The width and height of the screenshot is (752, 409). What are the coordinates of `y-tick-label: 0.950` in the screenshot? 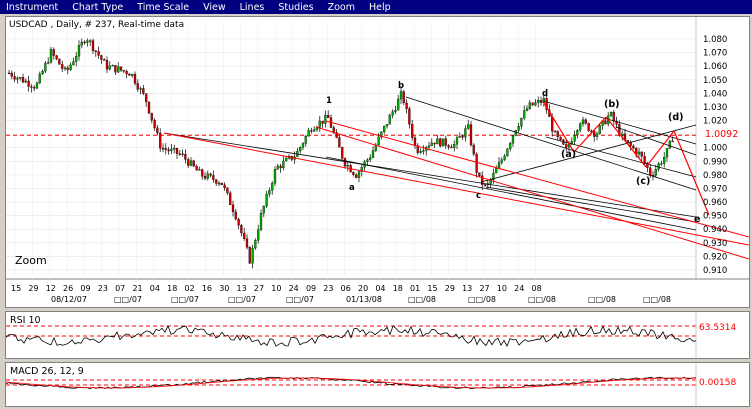 It's located at (715, 217).